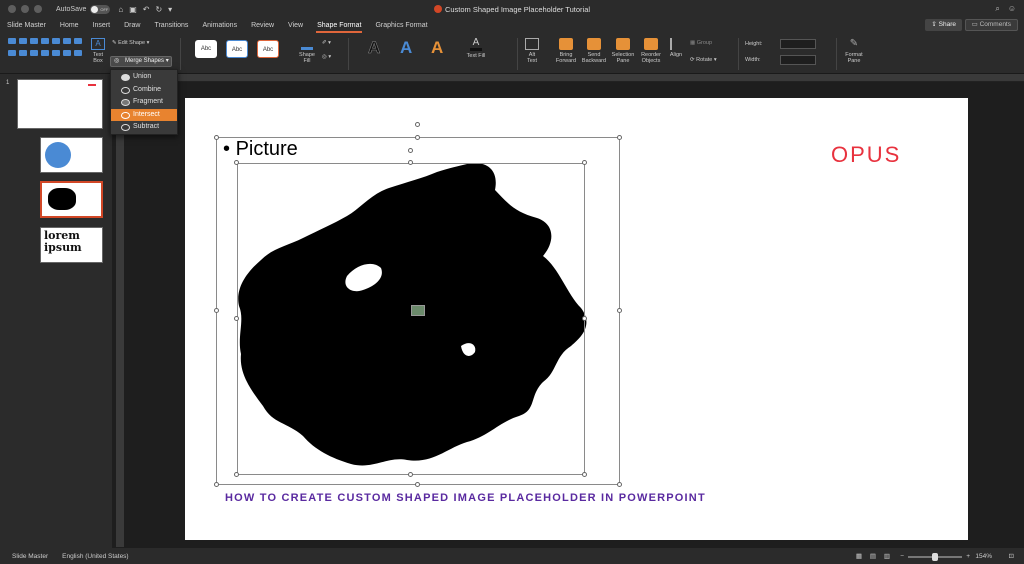 This screenshot has width=1024, height=564. I want to click on save-icon: ▣, so click(133, 9).